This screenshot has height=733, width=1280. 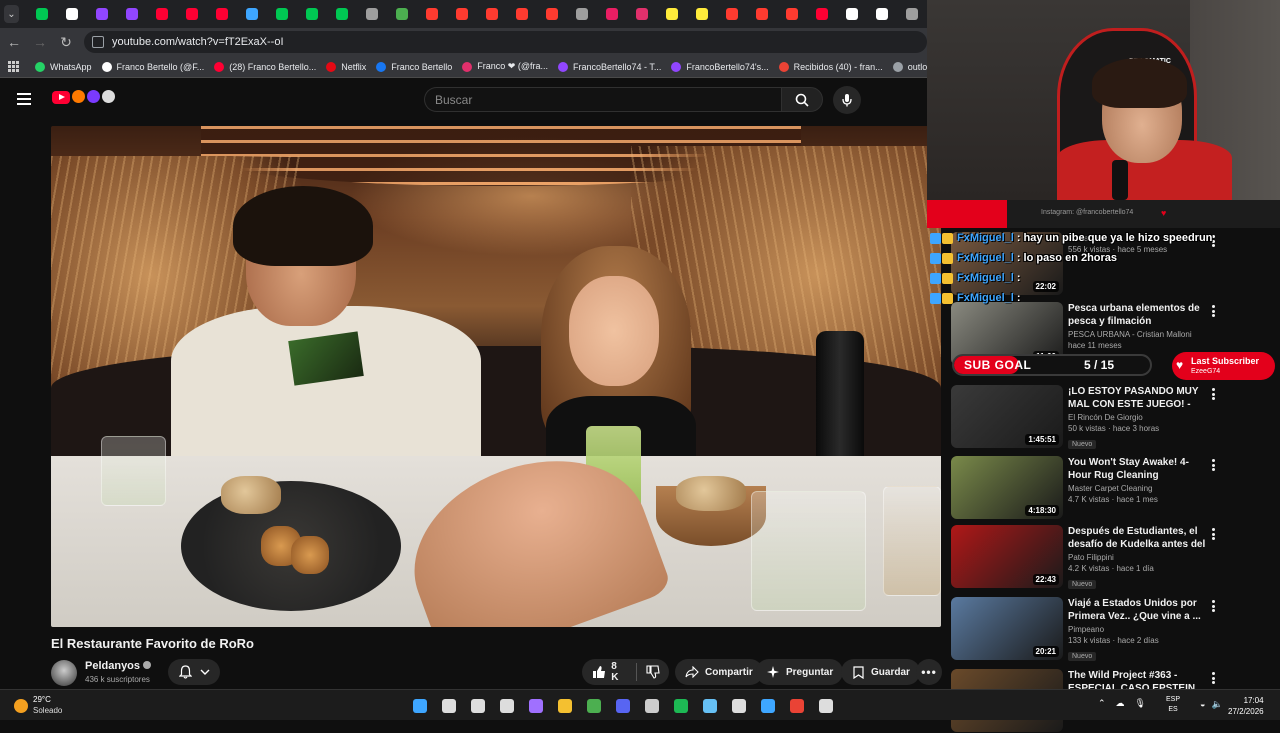 What do you see at coordinates (505, 42) in the screenshot?
I see `address-bar: youtube.com/watch?v=fT2ExaX--oI` at bounding box center [505, 42].